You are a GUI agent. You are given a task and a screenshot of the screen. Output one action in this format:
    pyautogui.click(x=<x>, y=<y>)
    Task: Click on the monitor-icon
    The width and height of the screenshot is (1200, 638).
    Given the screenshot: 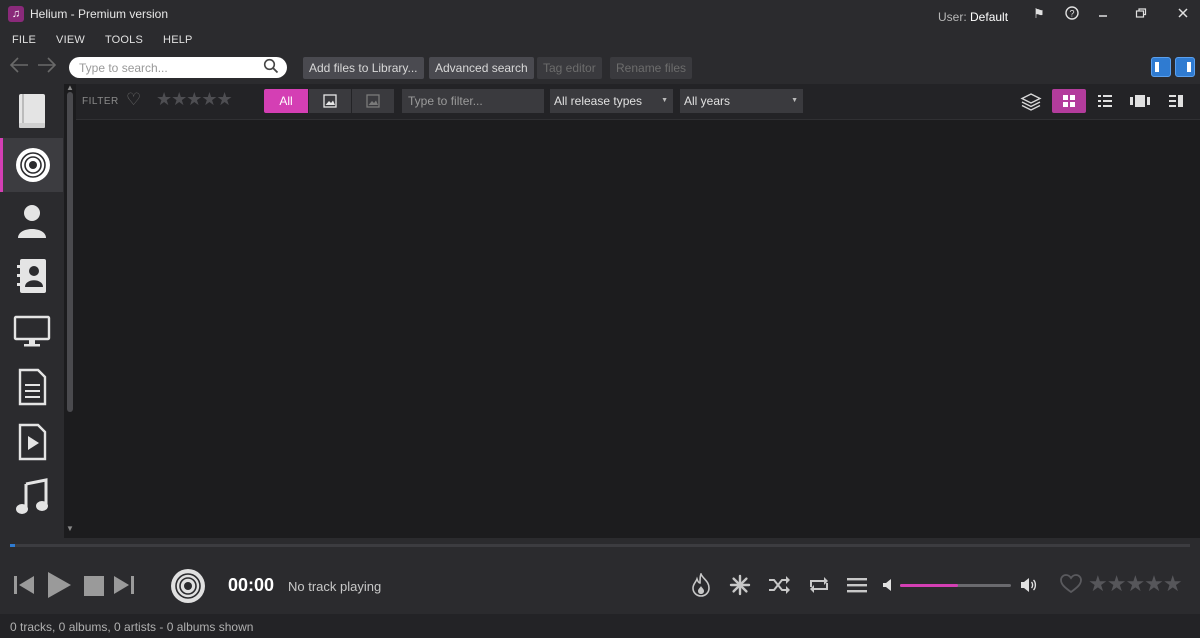 What is the action you would take?
    pyautogui.click(x=31, y=331)
    